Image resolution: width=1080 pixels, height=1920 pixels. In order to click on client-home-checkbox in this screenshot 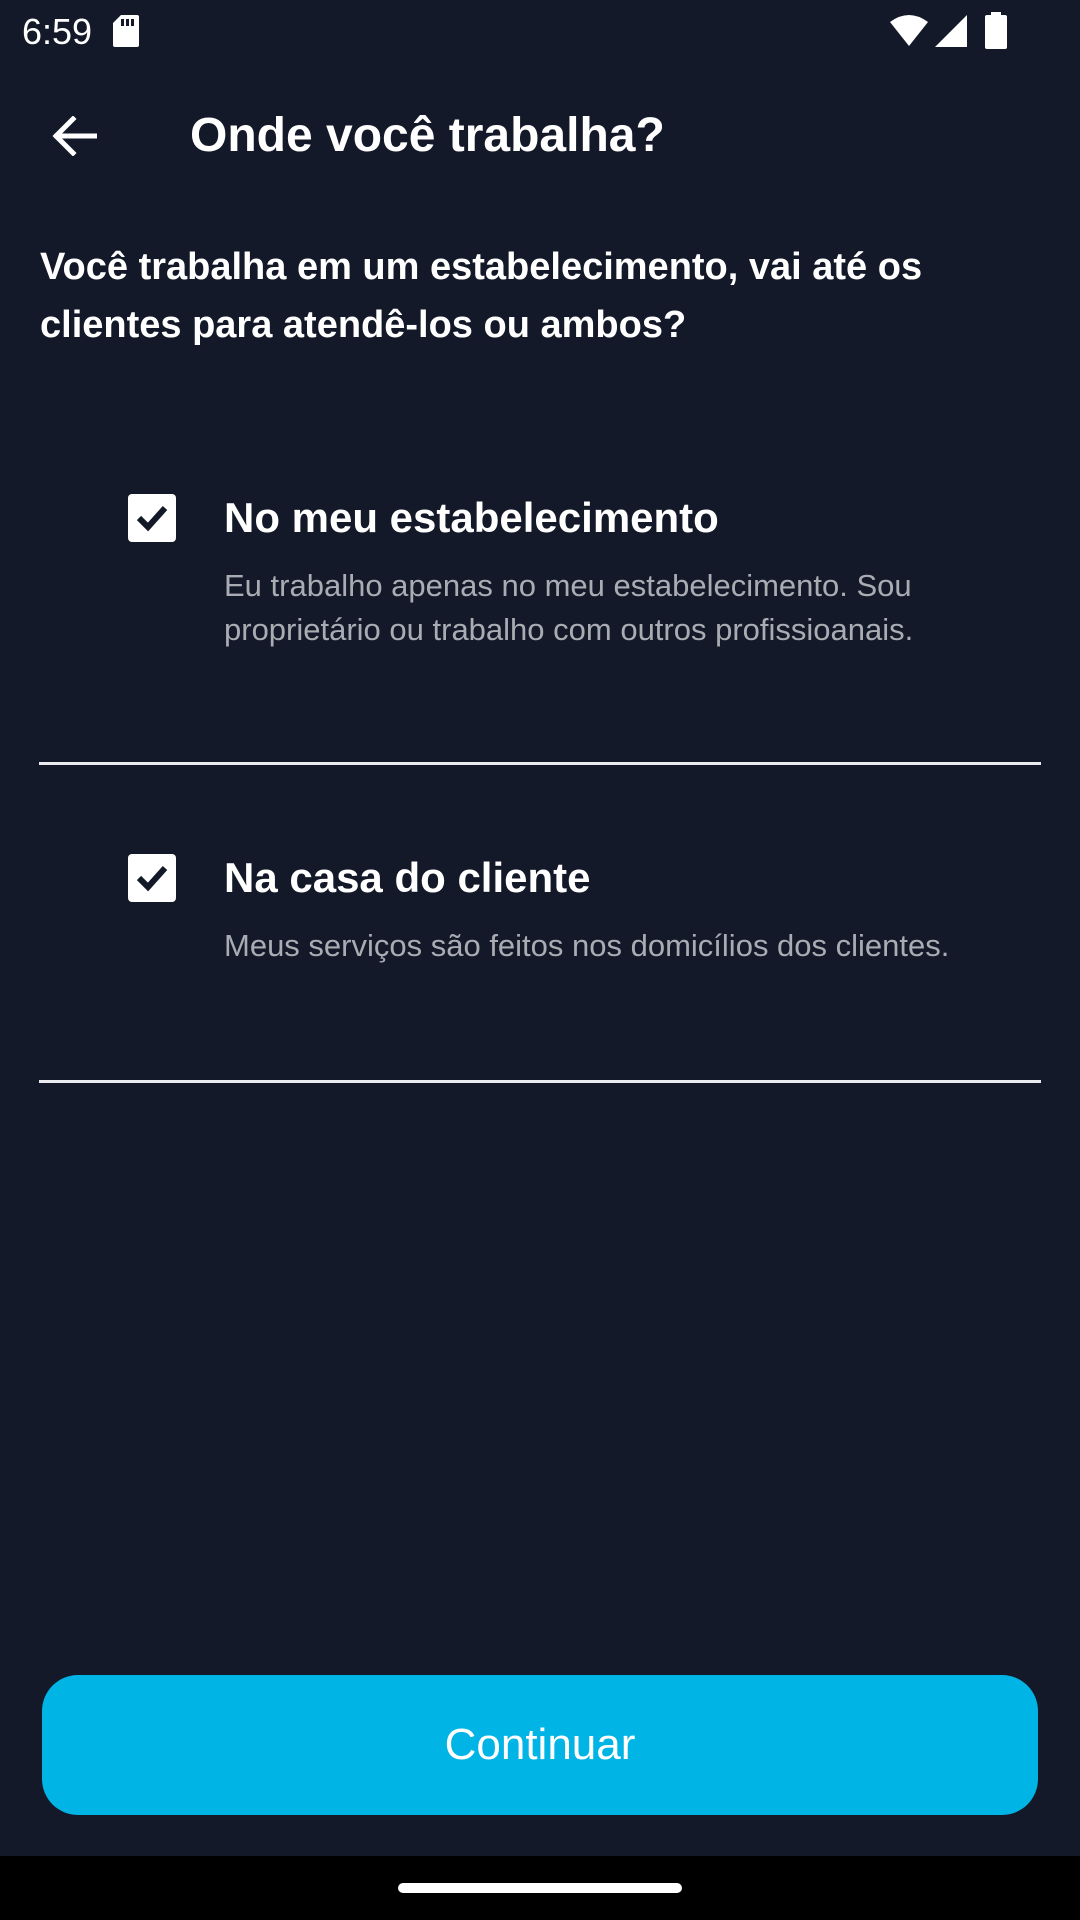, I will do `click(152, 878)`.